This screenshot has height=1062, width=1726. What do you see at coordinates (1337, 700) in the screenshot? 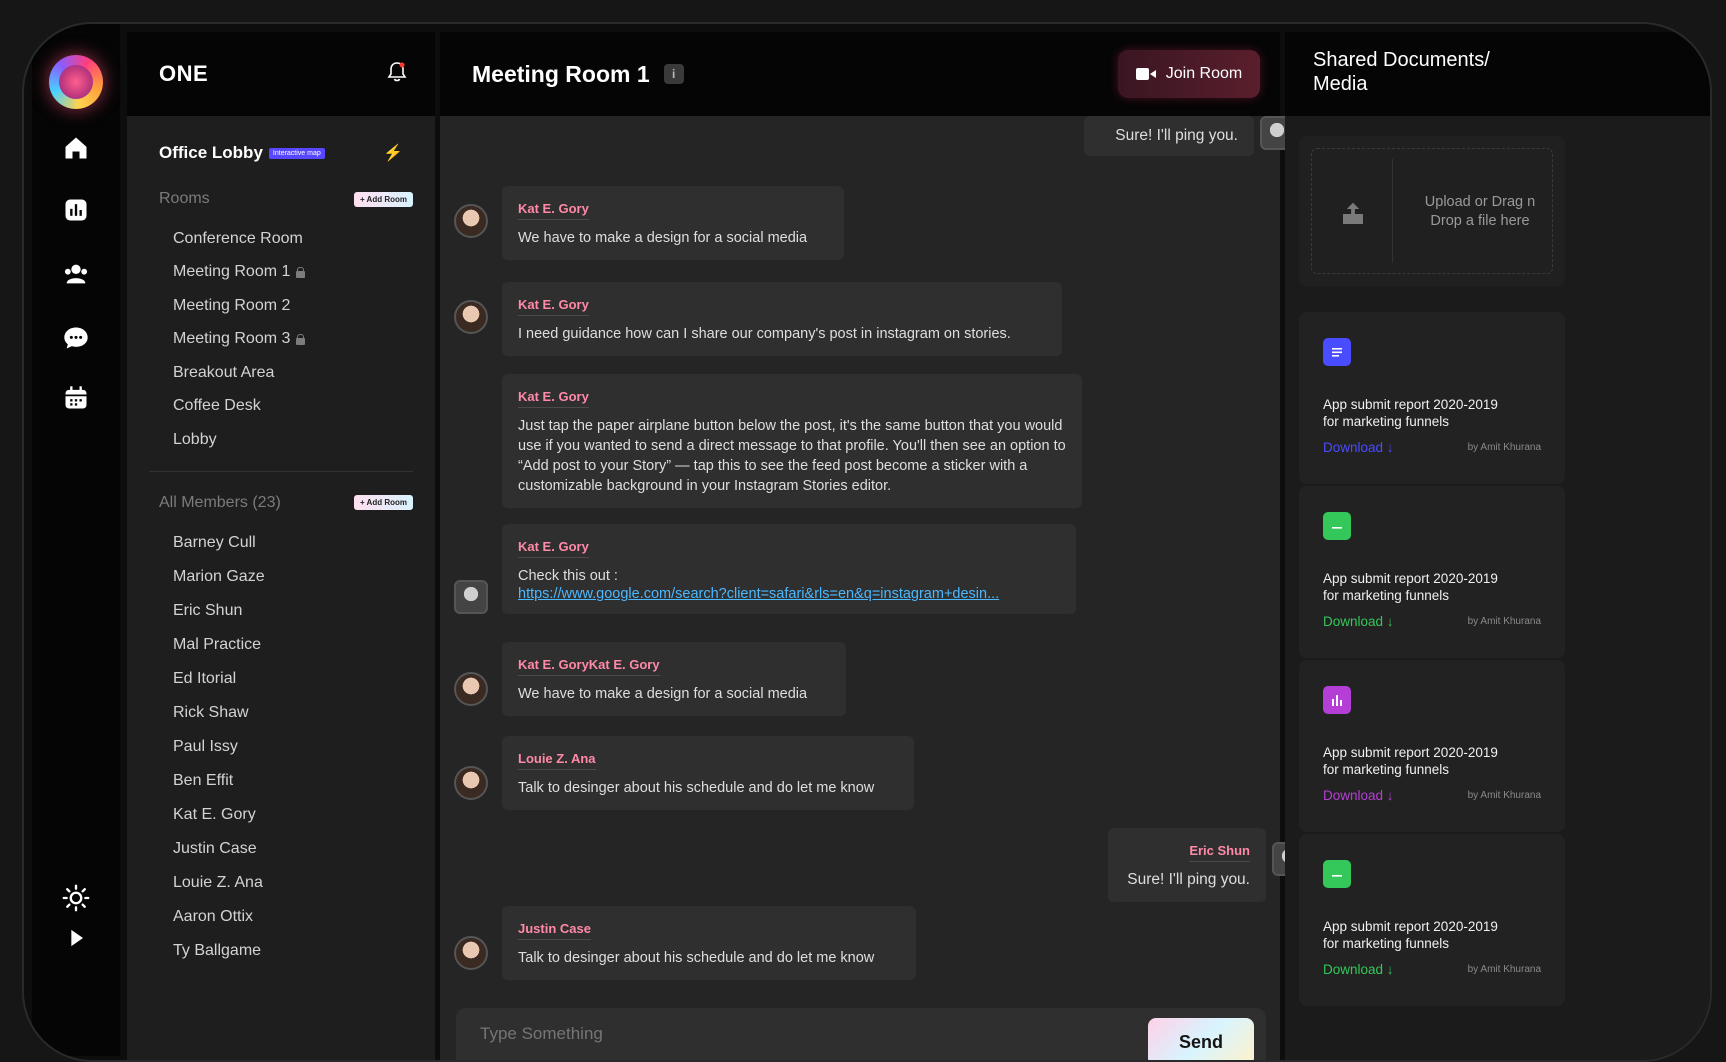
I see `chart-icon` at bounding box center [1337, 700].